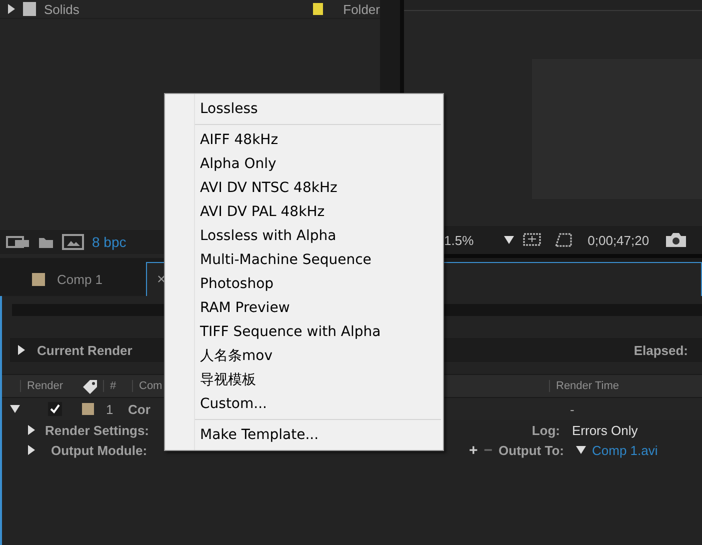  Describe the element at coordinates (110, 409) in the screenshot. I see `item-number: 1` at that location.